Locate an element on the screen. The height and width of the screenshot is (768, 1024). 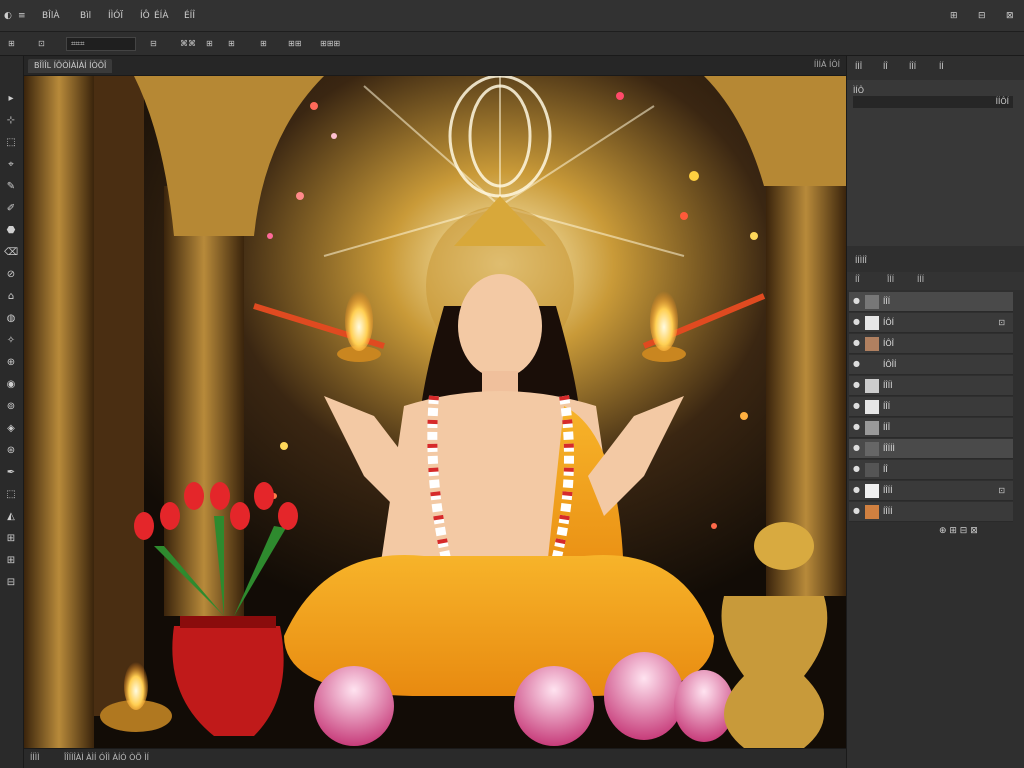
tool-icon: ⌖ is located at coordinates (11, 165).